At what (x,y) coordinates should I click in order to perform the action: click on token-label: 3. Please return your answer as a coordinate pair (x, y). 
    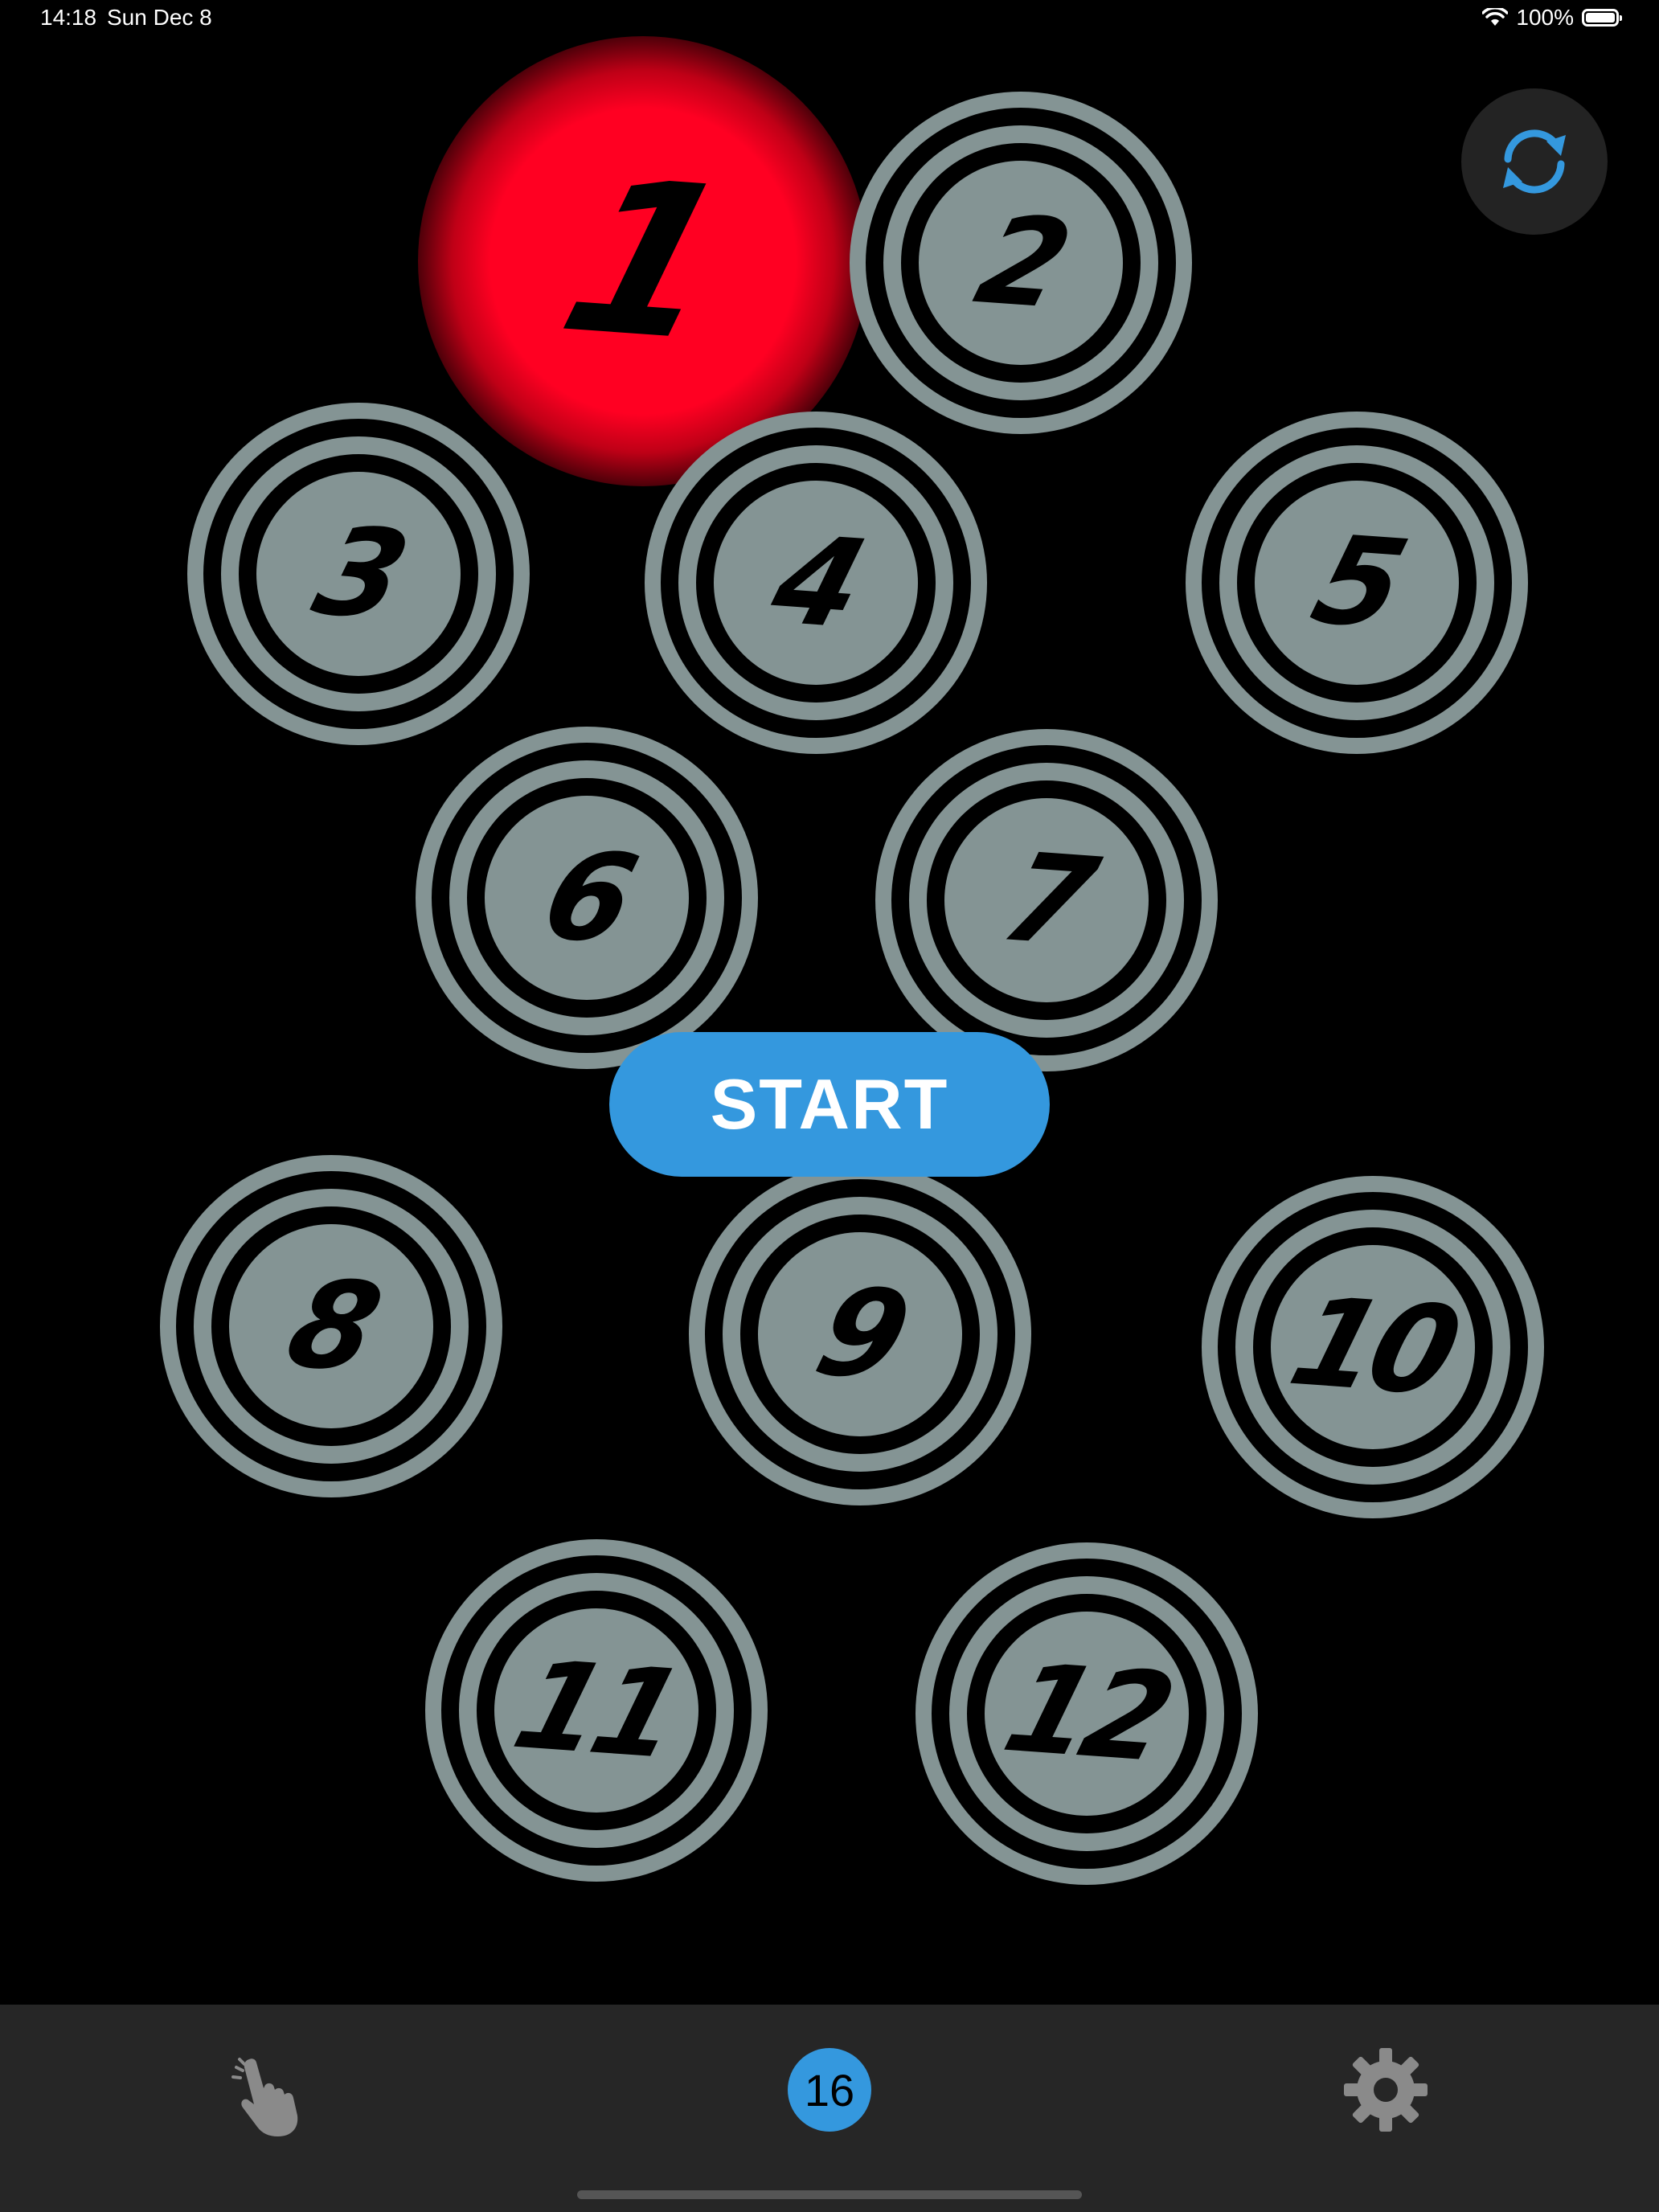
    Looking at the image, I should click on (358, 574).